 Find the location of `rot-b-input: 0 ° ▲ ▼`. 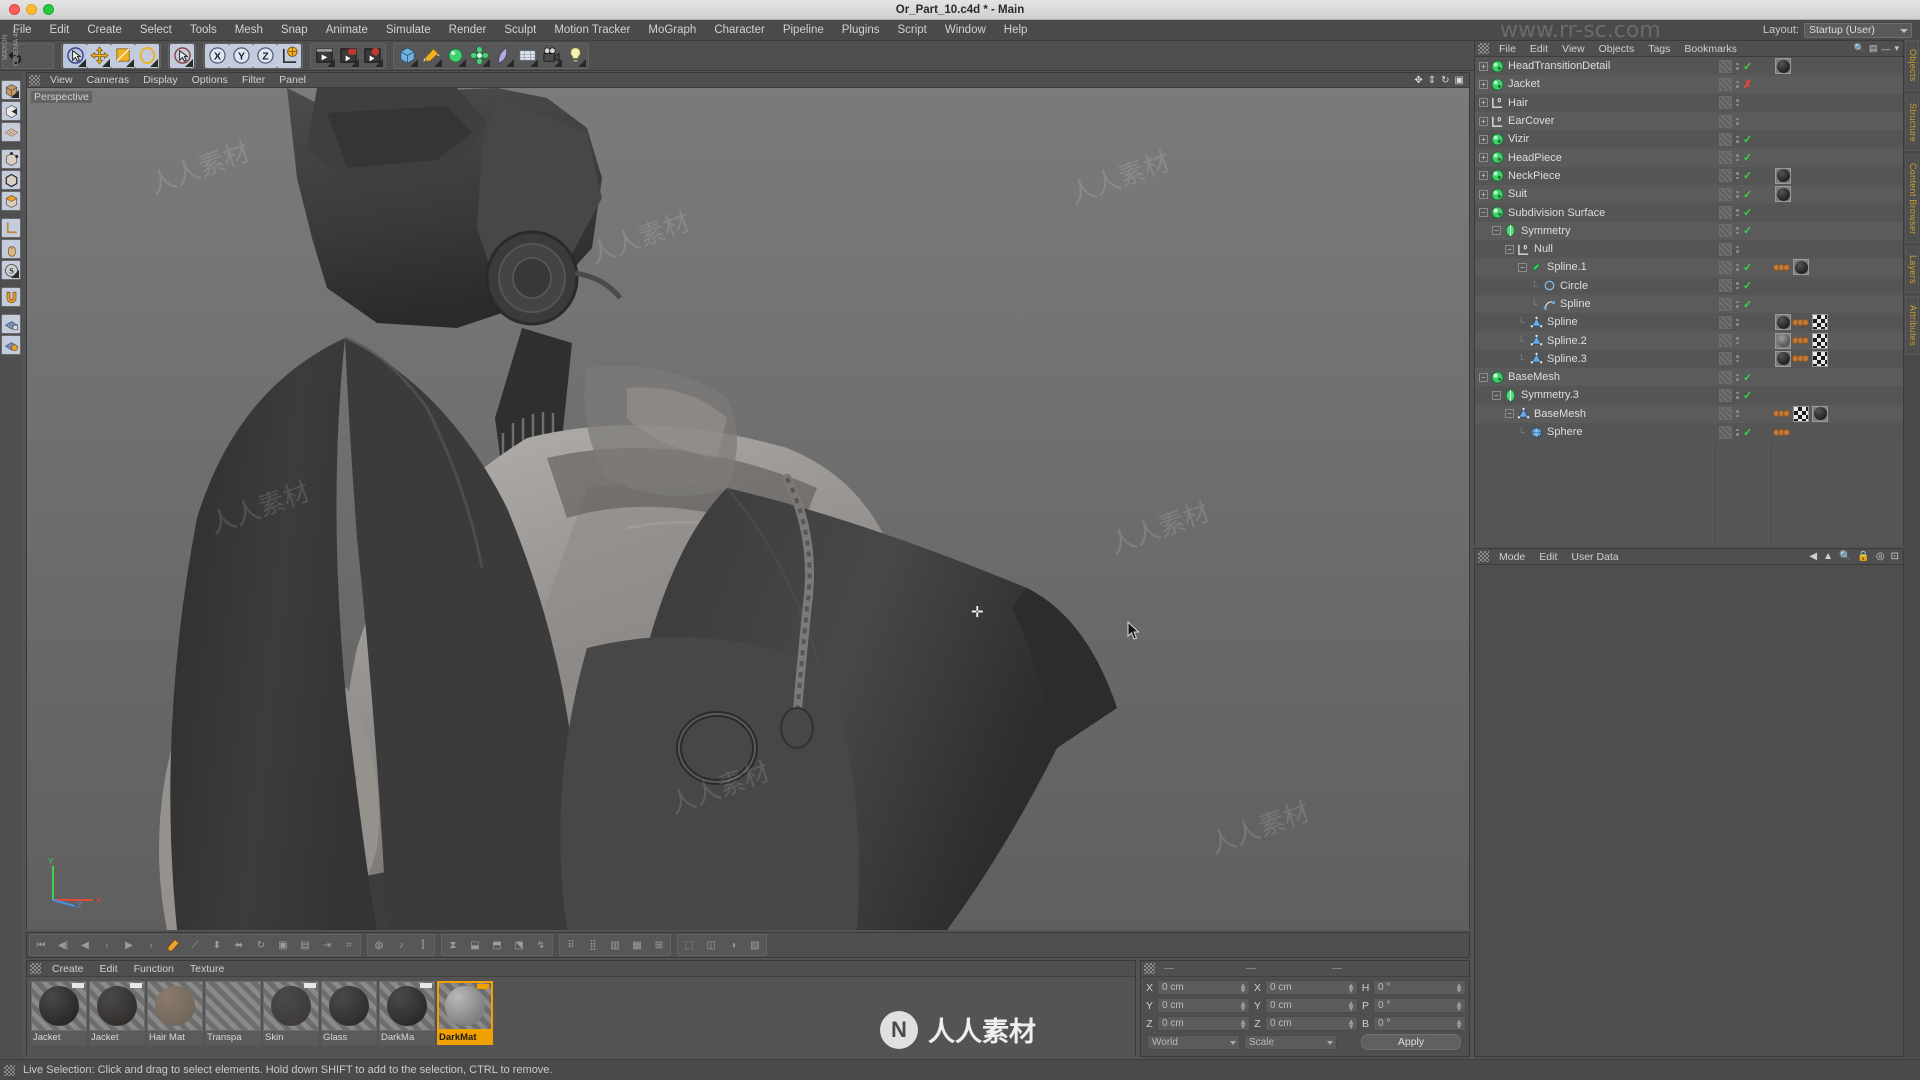

rot-b-input: 0 ° ▲ ▼ is located at coordinates (1419, 1023).